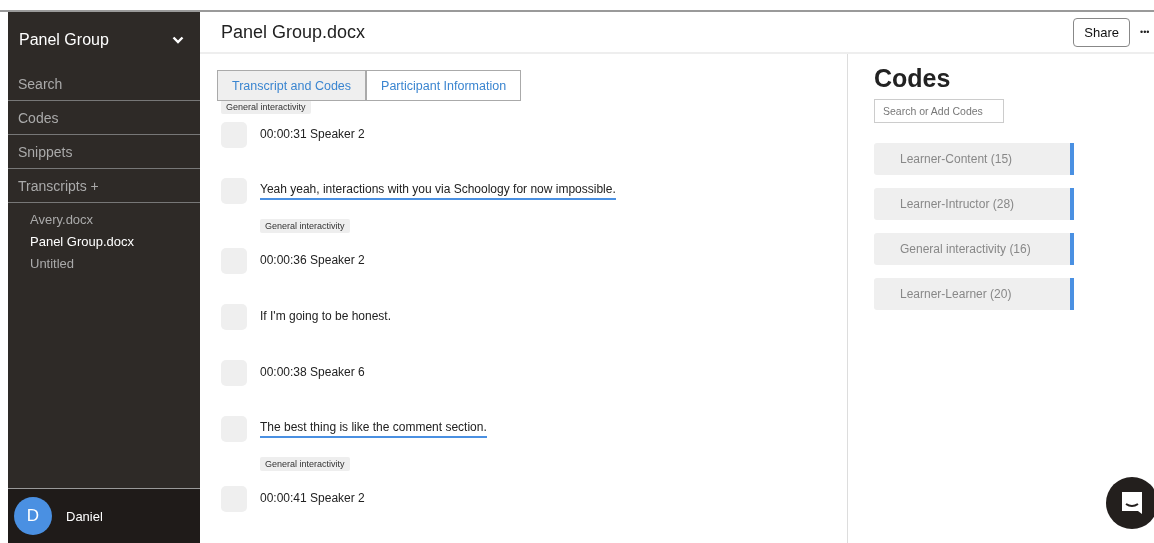  What do you see at coordinates (373, 428) in the screenshot?
I see `transcript-line: The best thing is like the comment section.` at bounding box center [373, 428].